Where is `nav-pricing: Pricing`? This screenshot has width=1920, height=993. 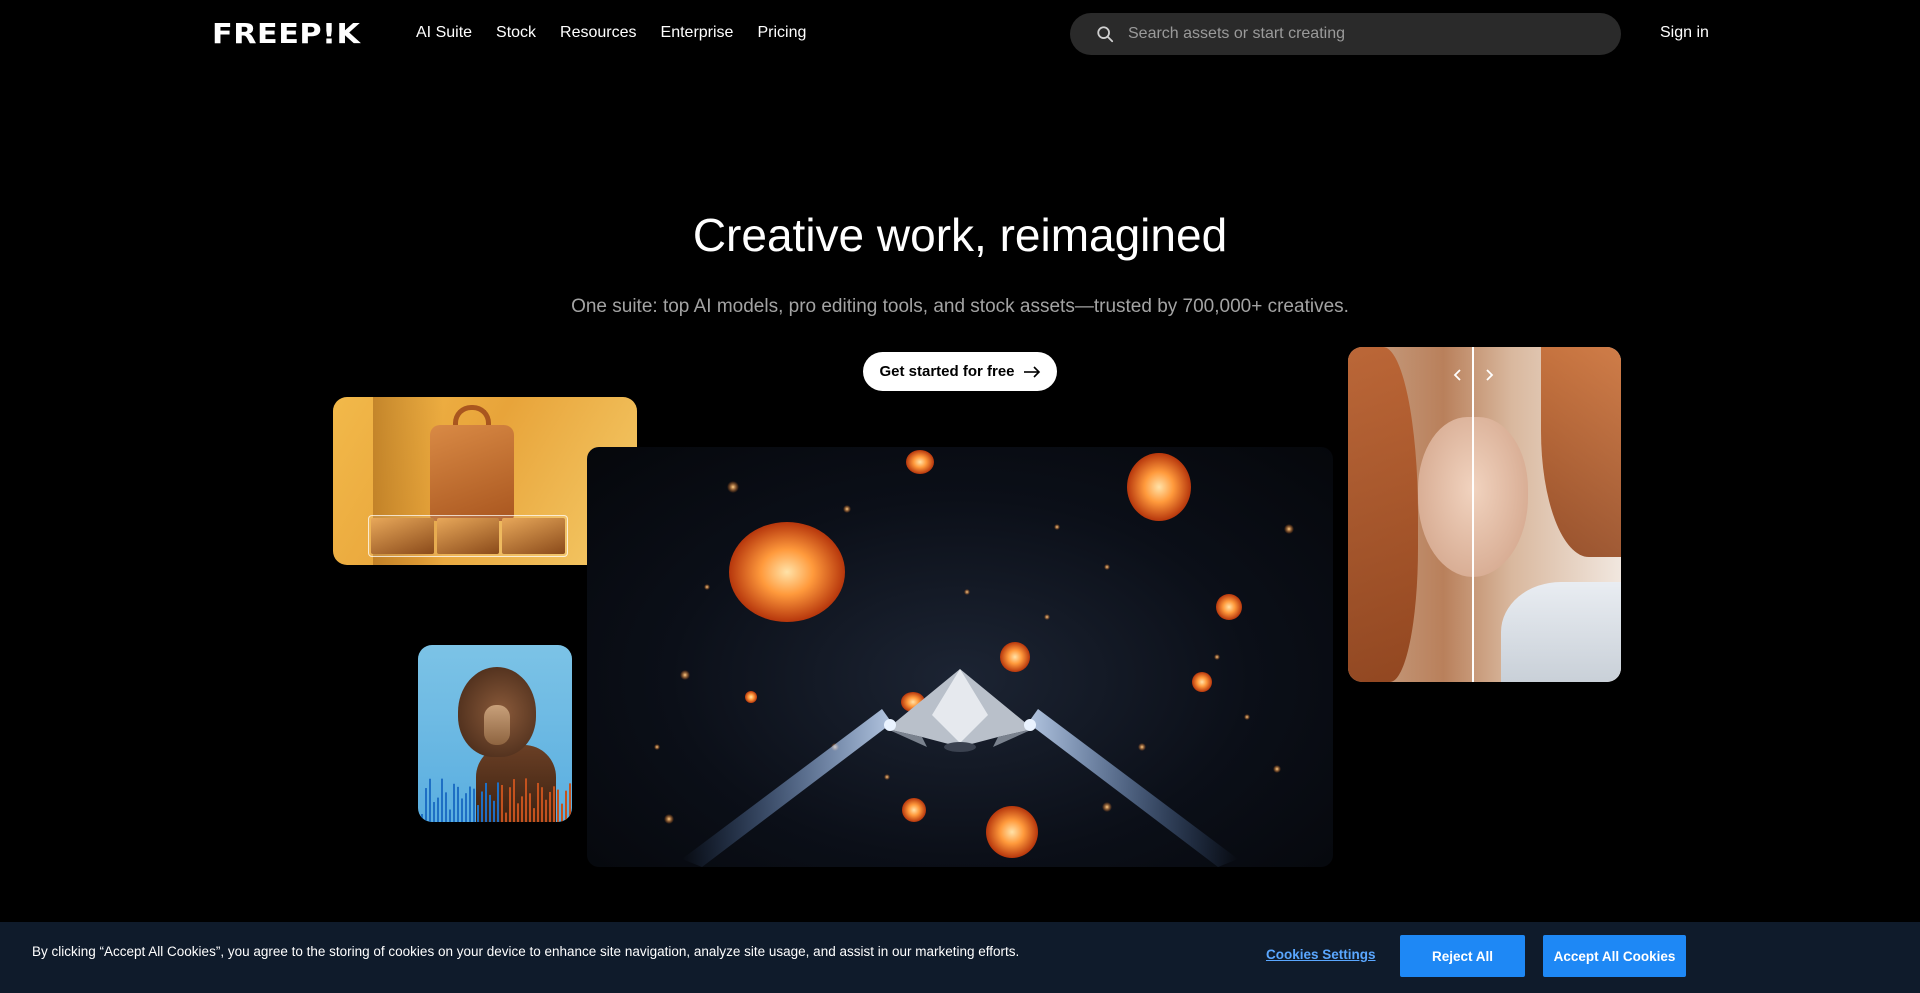
nav-pricing: Pricing is located at coordinates (781, 33).